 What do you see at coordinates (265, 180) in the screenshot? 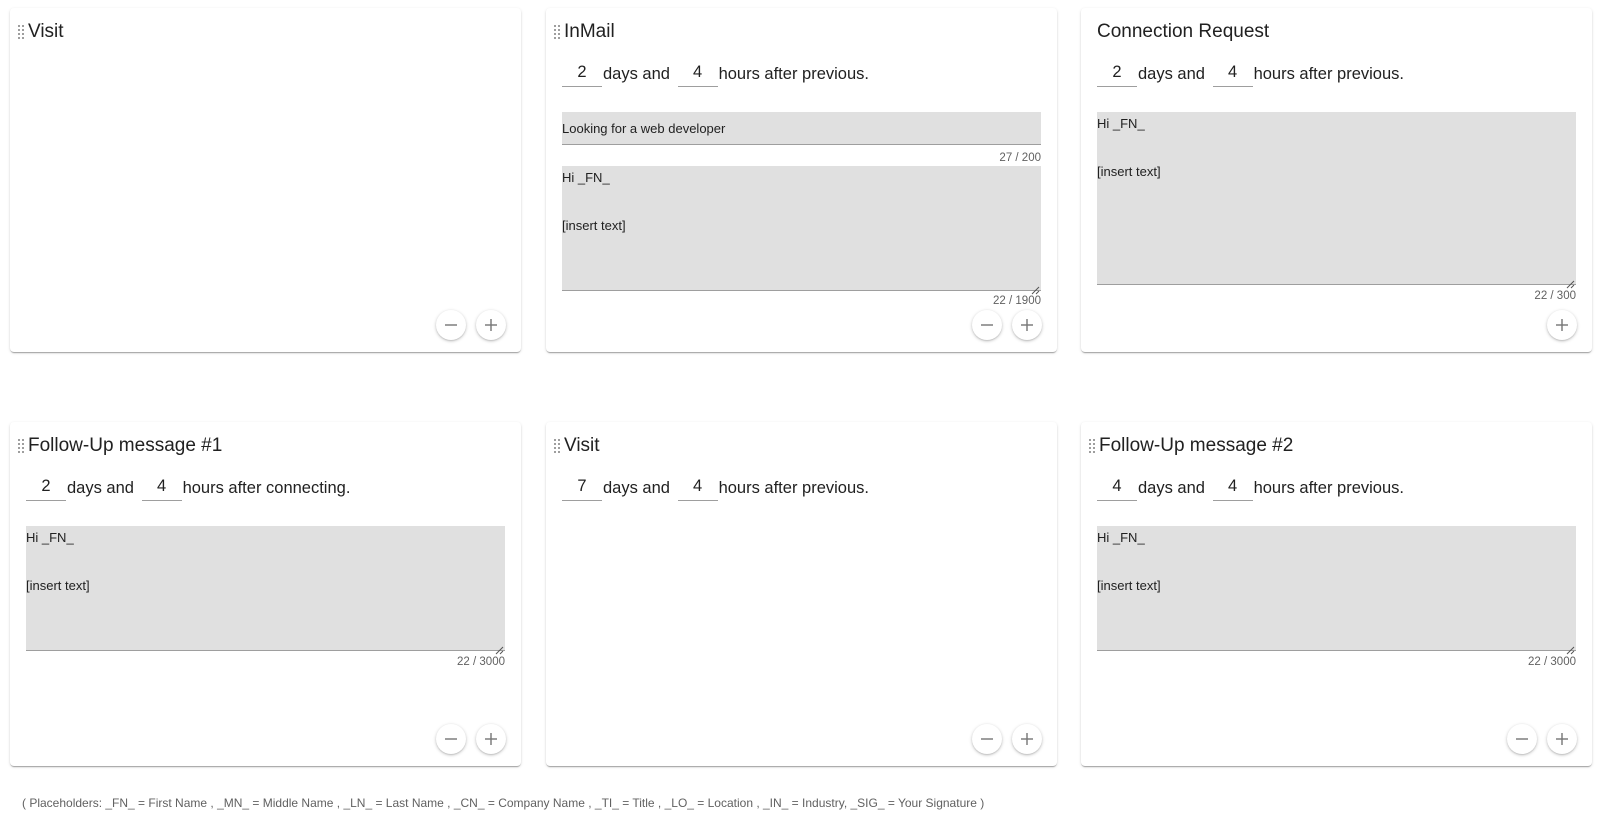
I see `step-card-visit-1: Visit` at bounding box center [265, 180].